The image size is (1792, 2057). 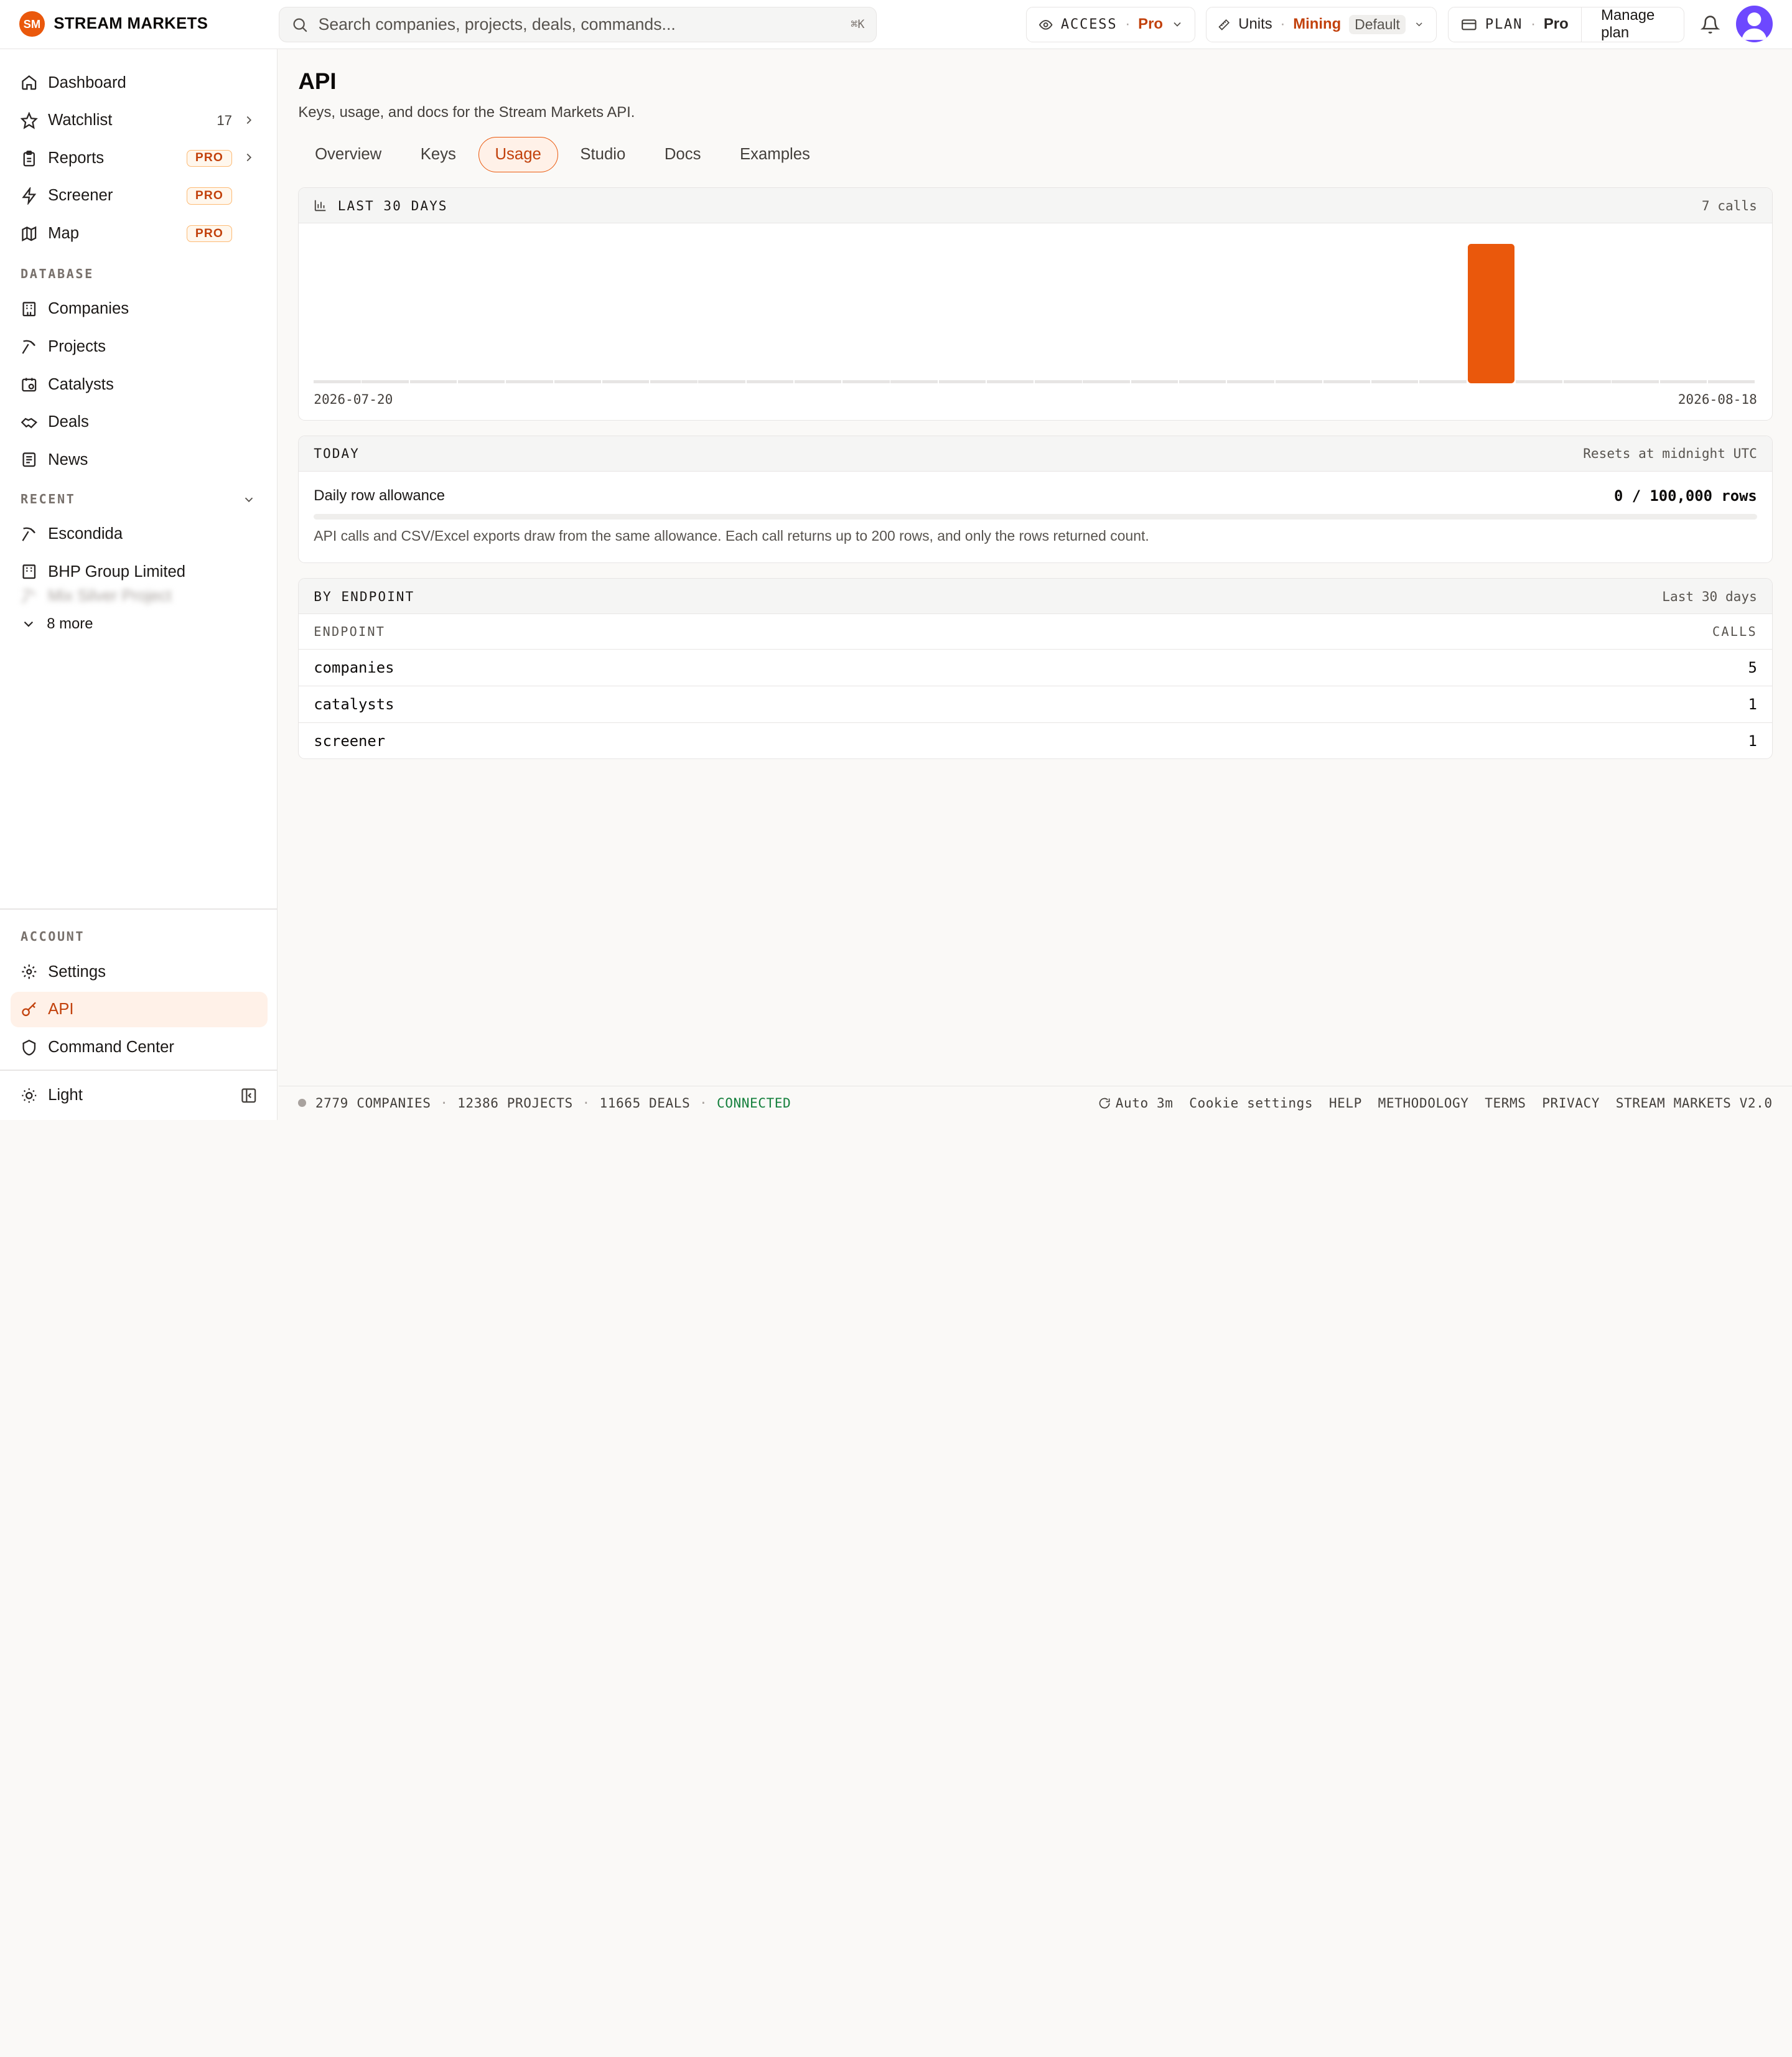 I want to click on sidebar-item-label: News, so click(x=68, y=459).